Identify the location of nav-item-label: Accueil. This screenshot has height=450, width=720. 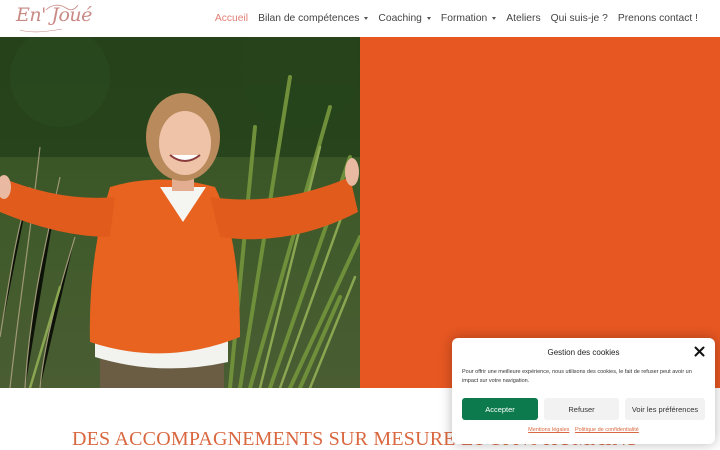
(231, 18).